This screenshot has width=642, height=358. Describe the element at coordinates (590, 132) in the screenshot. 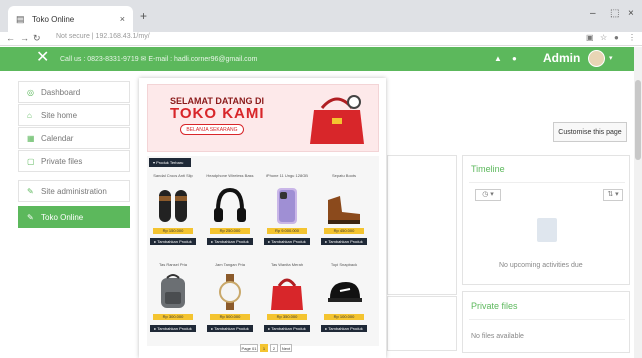

I see `customise-page-button: Customise this page` at that location.